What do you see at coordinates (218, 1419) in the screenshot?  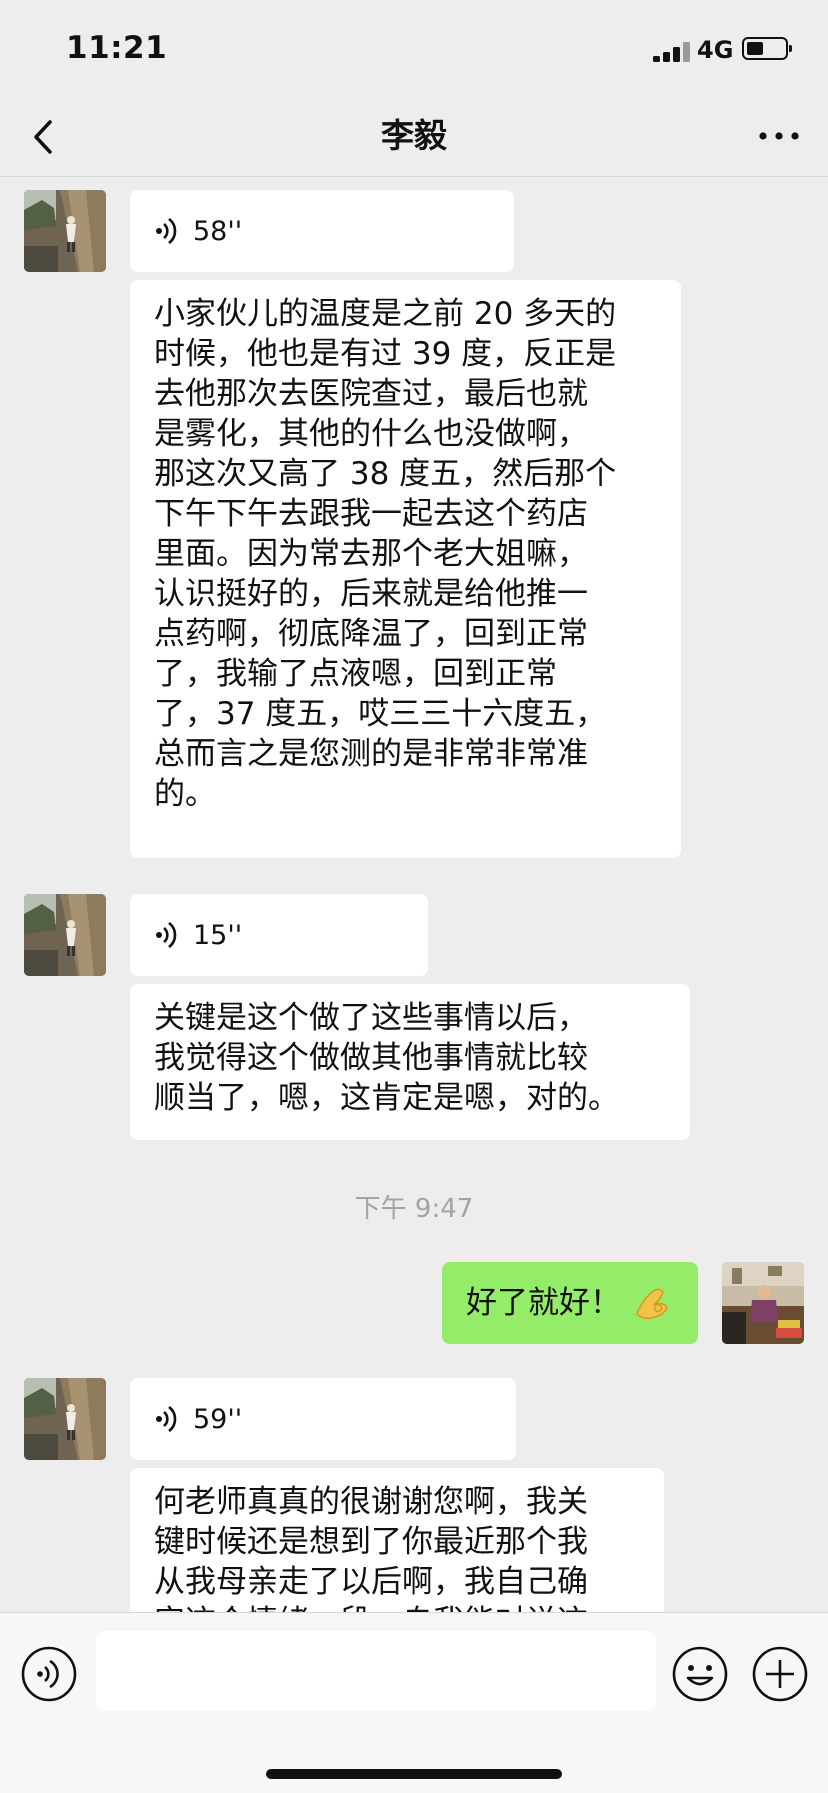 I see `voice-duration: 59''` at bounding box center [218, 1419].